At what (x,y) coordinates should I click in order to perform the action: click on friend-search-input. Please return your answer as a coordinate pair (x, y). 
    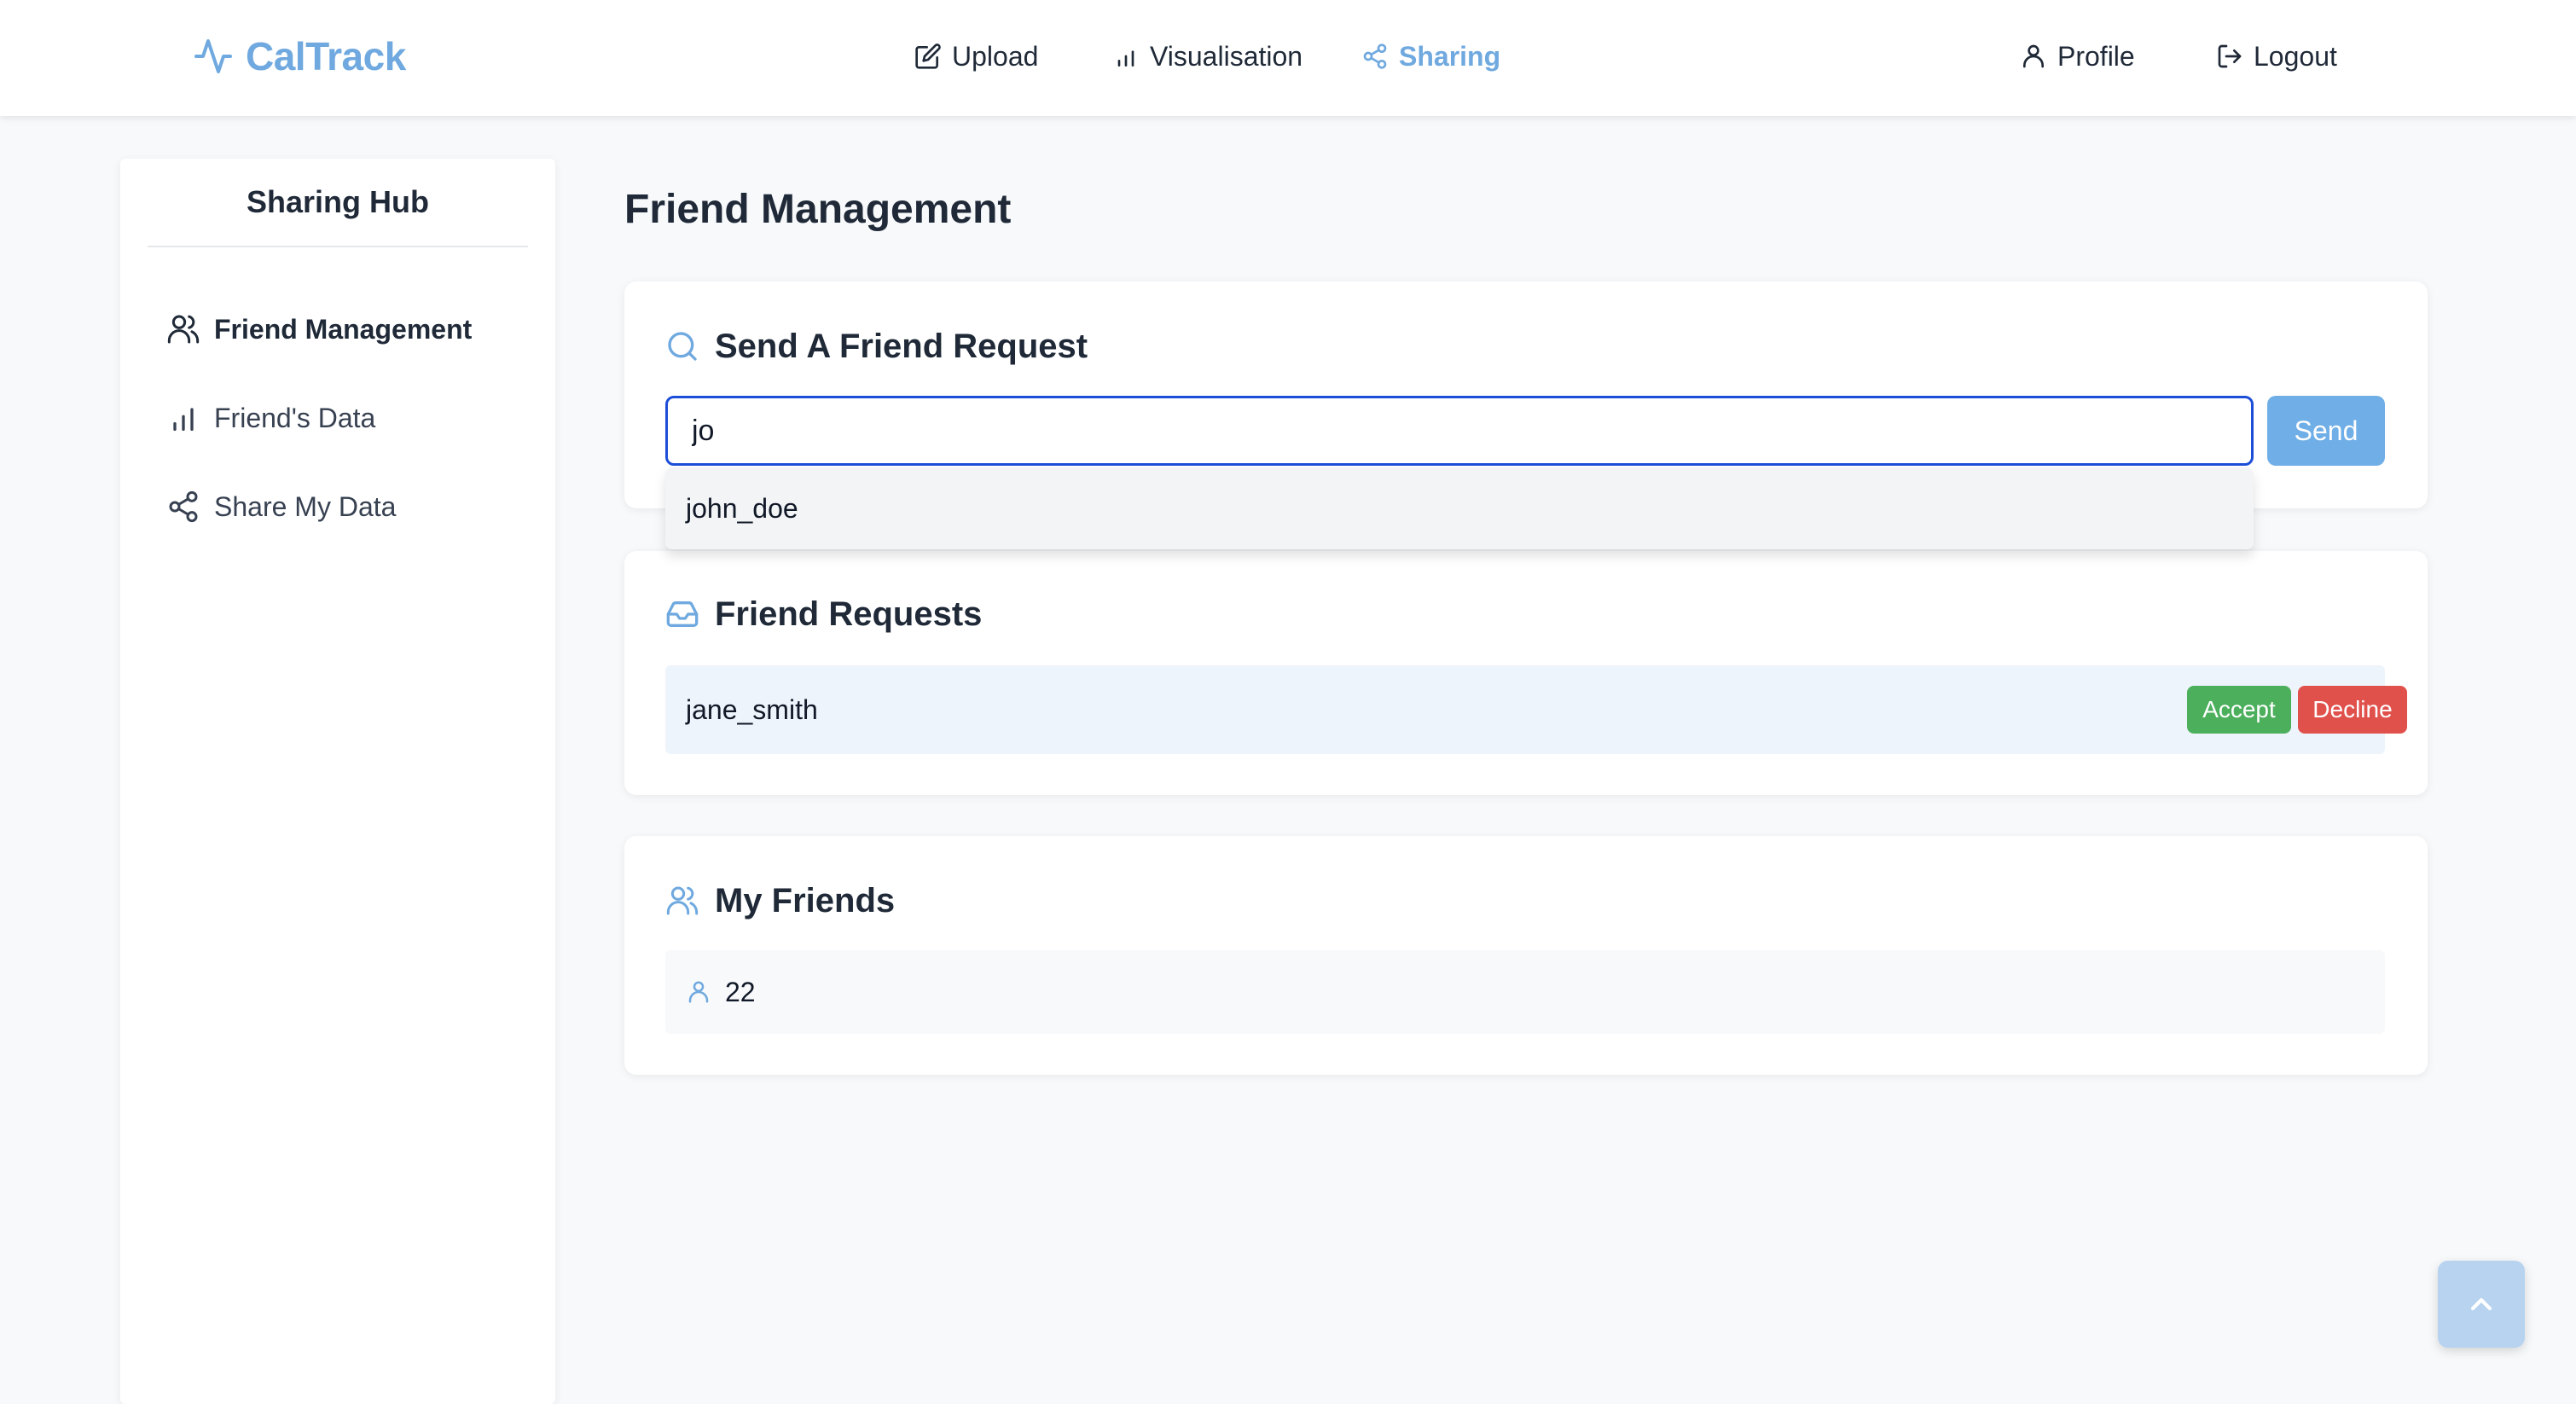
    Looking at the image, I should click on (1459, 431).